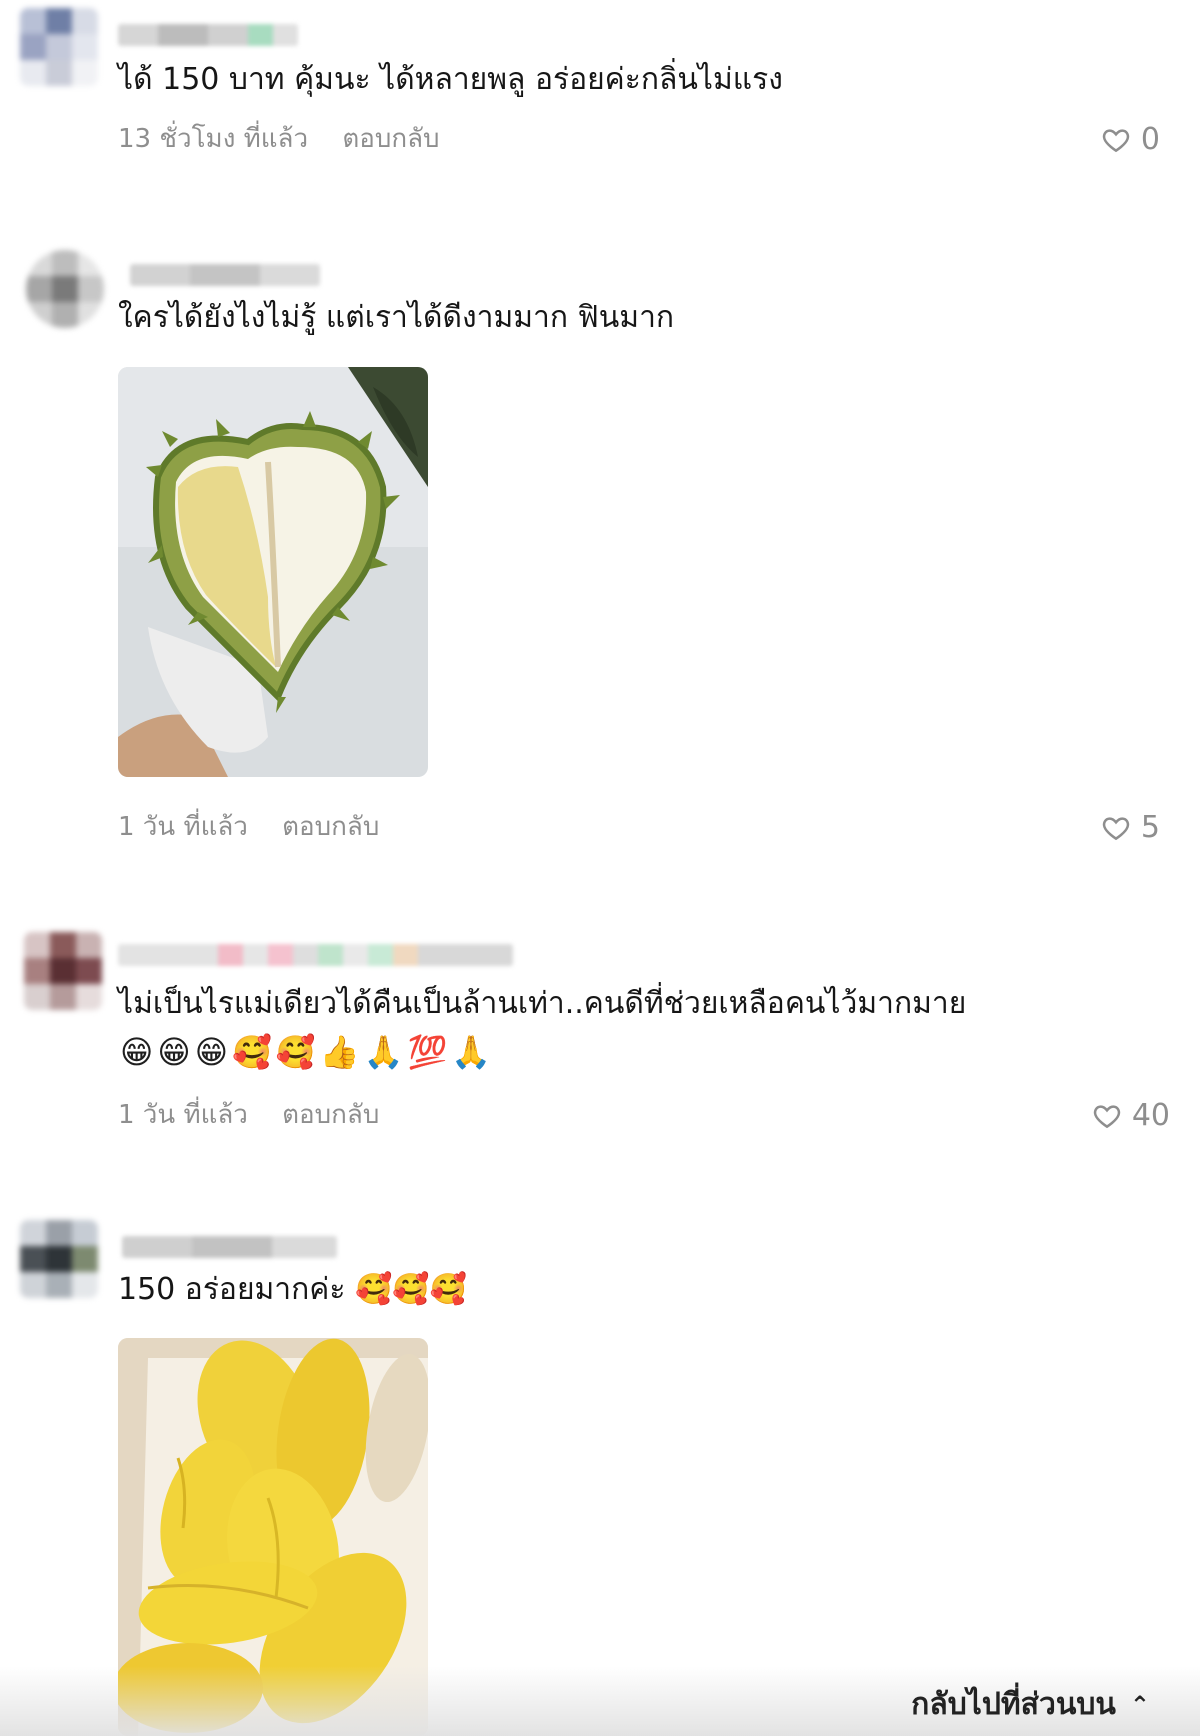  What do you see at coordinates (1150, 139) in the screenshot?
I see `like-count: 0` at bounding box center [1150, 139].